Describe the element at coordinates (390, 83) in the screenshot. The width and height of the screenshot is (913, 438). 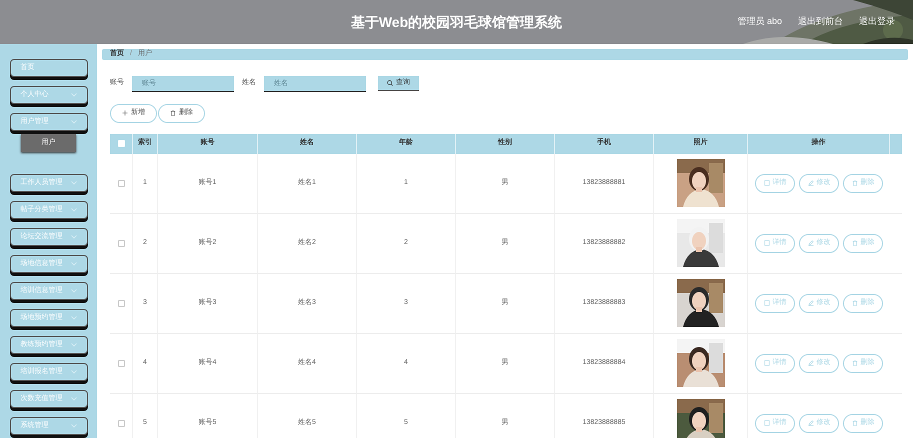
I see `search-icon` at that location.